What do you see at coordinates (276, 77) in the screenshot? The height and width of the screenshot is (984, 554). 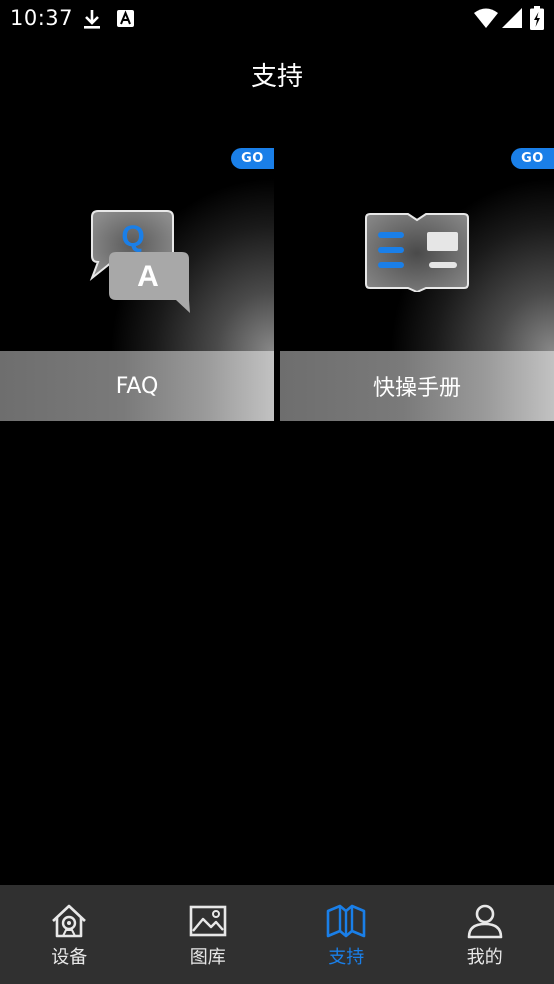 I see `page-title: 支持` at bounding box center [276, 77].